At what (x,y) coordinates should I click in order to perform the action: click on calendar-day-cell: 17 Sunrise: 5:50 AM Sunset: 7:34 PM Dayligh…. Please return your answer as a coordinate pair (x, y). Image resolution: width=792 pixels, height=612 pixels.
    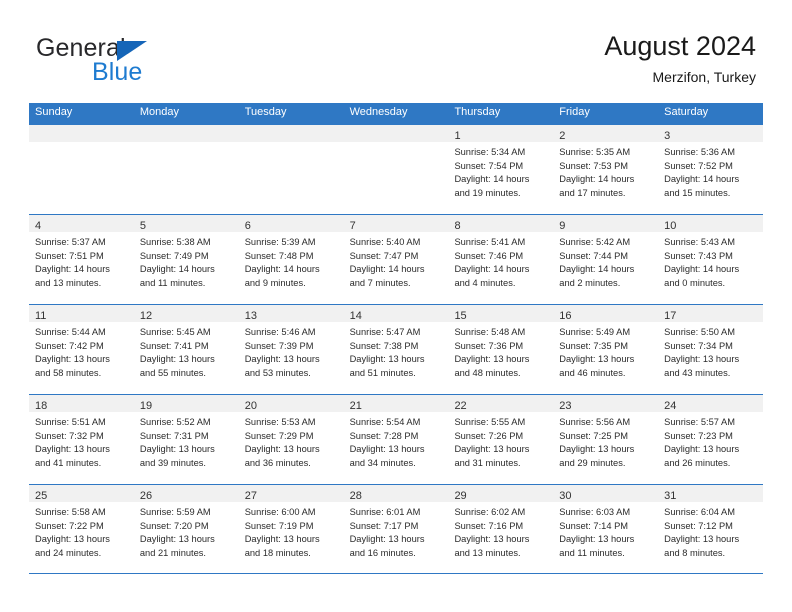
    Looking at the image, I should click on (711, 349).